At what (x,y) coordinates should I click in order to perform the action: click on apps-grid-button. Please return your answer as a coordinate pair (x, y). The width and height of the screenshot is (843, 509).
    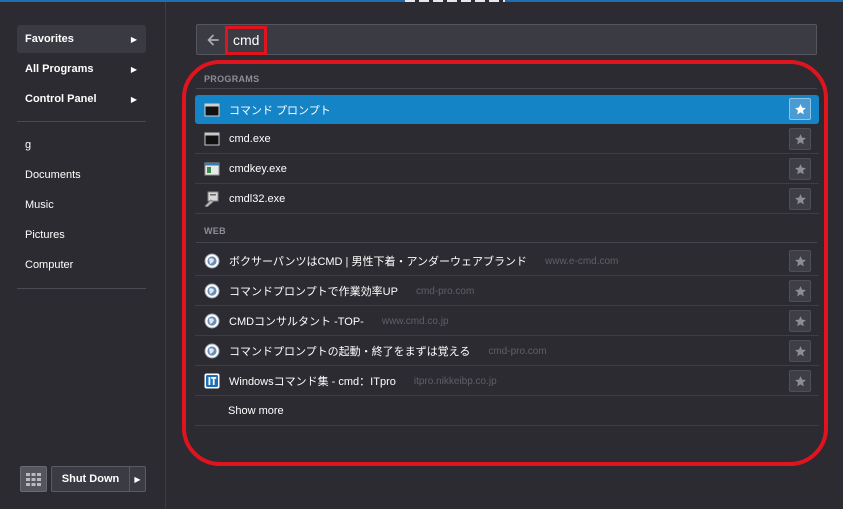
    Looking at the image, I should click on (33, 479).